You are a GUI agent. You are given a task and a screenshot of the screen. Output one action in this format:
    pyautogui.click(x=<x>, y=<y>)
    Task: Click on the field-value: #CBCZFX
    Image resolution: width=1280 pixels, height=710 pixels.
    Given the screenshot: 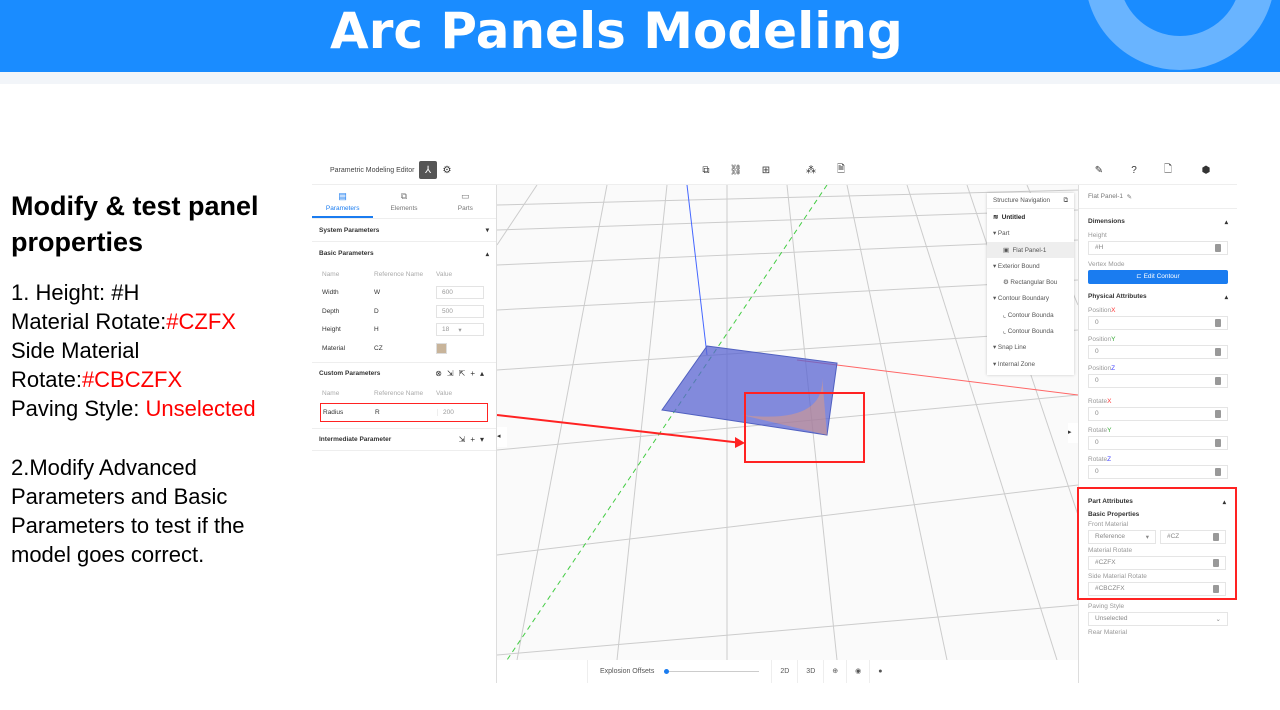 What is the action you would take?
    pyautogui.click(x=1110, y=588)
    